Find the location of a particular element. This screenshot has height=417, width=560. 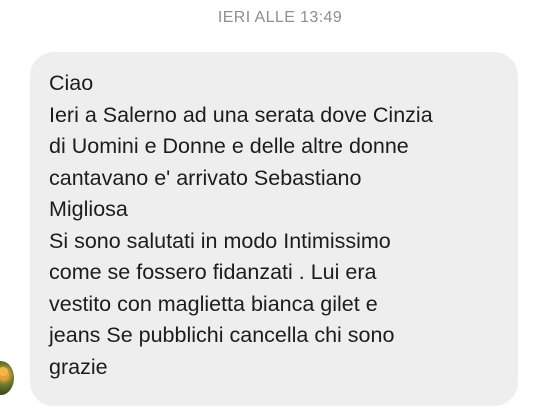

message-timestamp: IERI ALLE 13:49 is located at coordinates (280, 17).